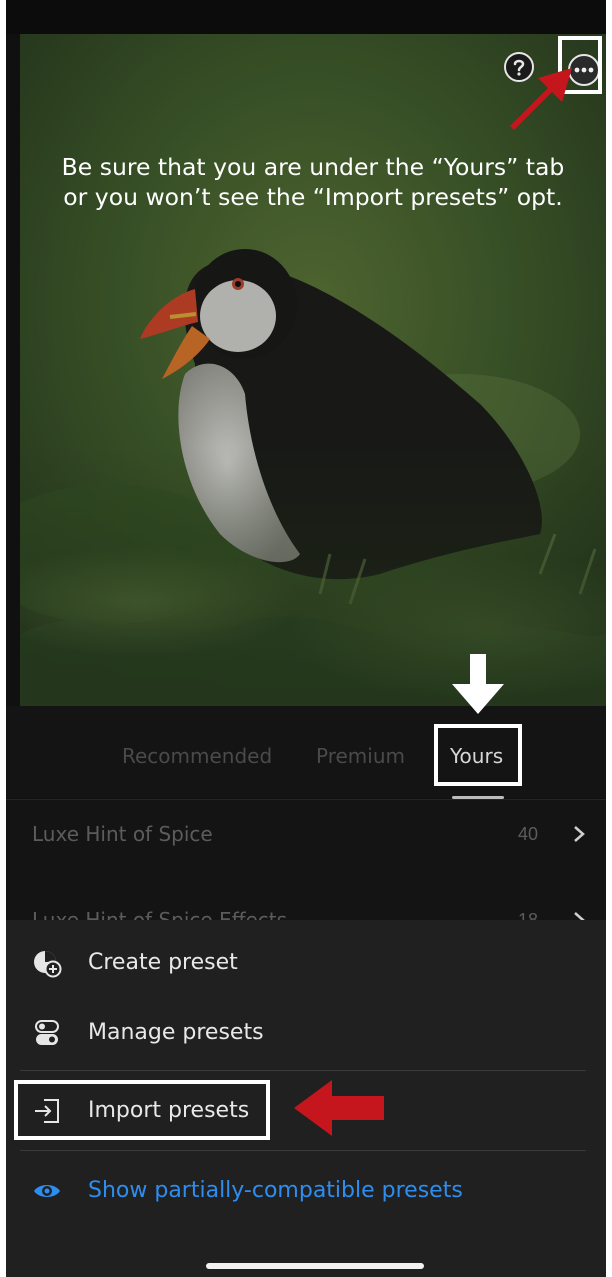 This screenshot has width=612, height=1277. What do you see at coordinates (315, 1266) in the screenshot?
I see `home-indicator` at bounding box center [315, 1266].